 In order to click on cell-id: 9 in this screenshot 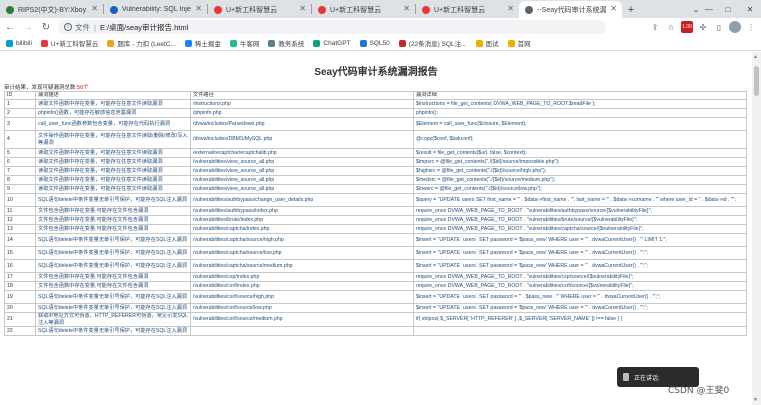, I will do `click(20, 189)`.